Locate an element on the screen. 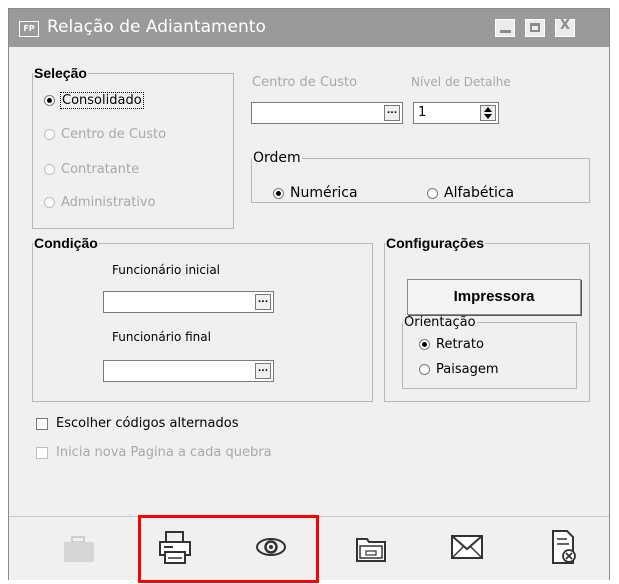 The image size is (619, 584). radio-paisagem: Paisagem is located at coordinates (459, 369).